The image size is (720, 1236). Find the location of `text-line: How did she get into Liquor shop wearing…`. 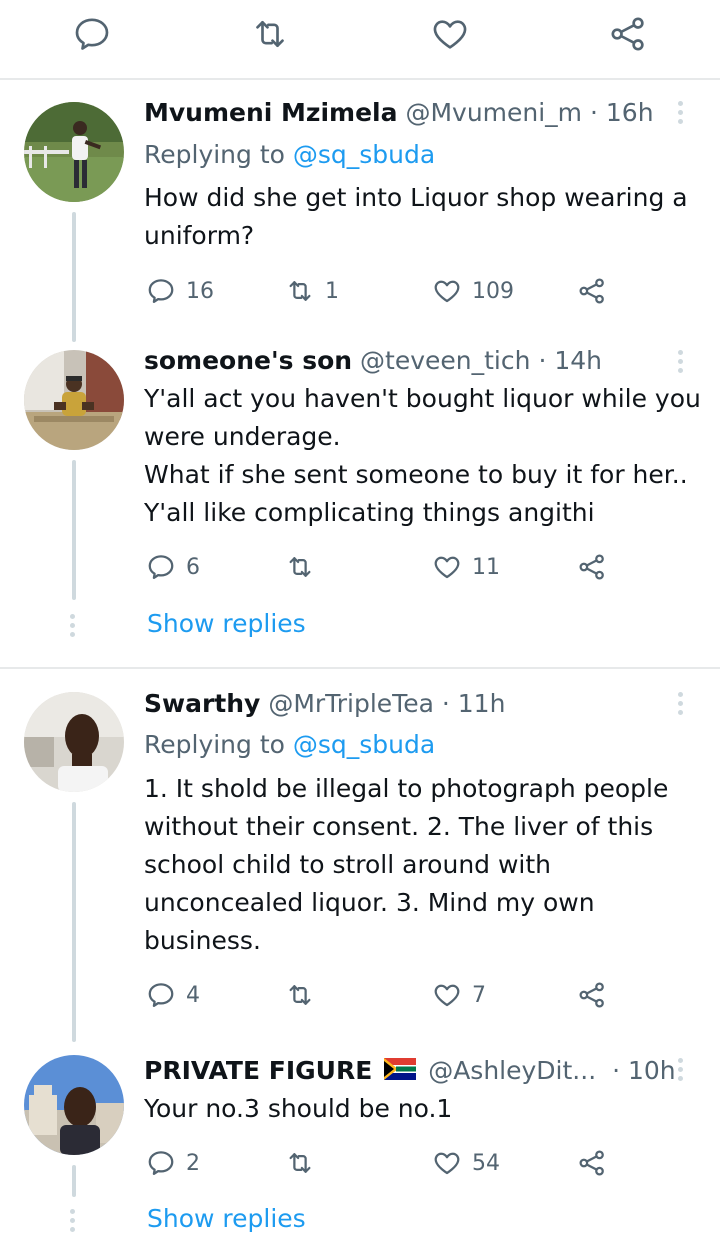

text-line: How did she get into Liquor shop wearing… is located at coordinates (416, 197).